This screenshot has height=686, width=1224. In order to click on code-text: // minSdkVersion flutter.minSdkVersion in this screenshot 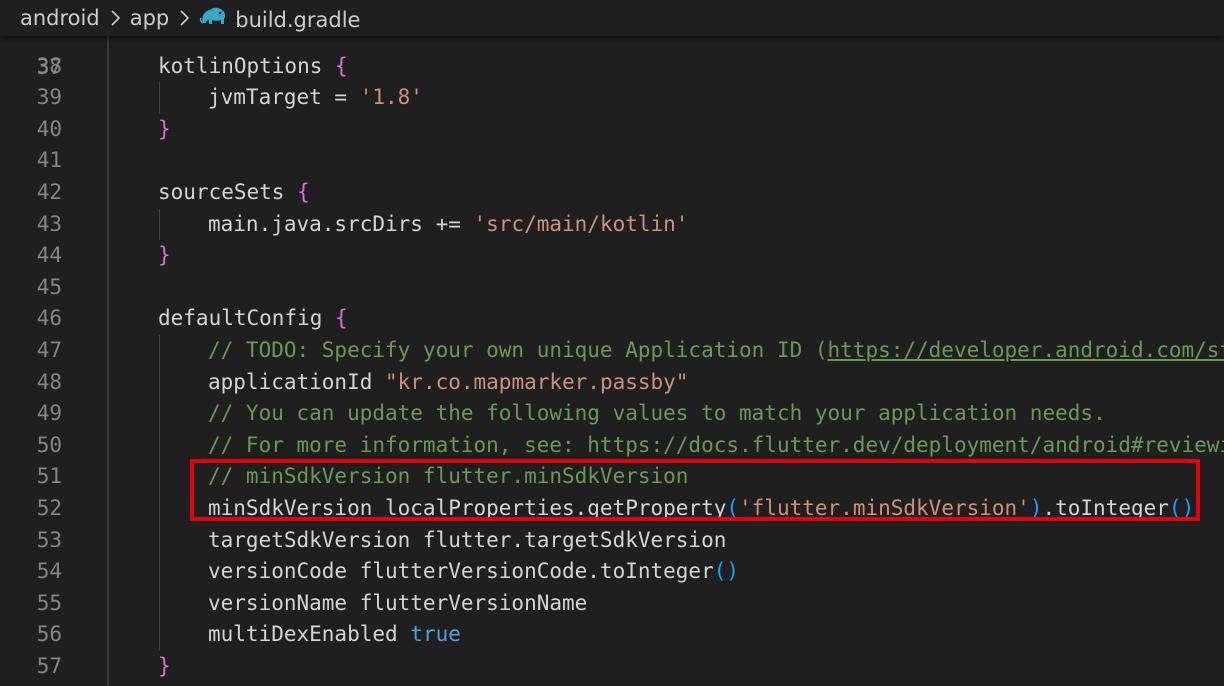, I will do `click(448, 477)`.